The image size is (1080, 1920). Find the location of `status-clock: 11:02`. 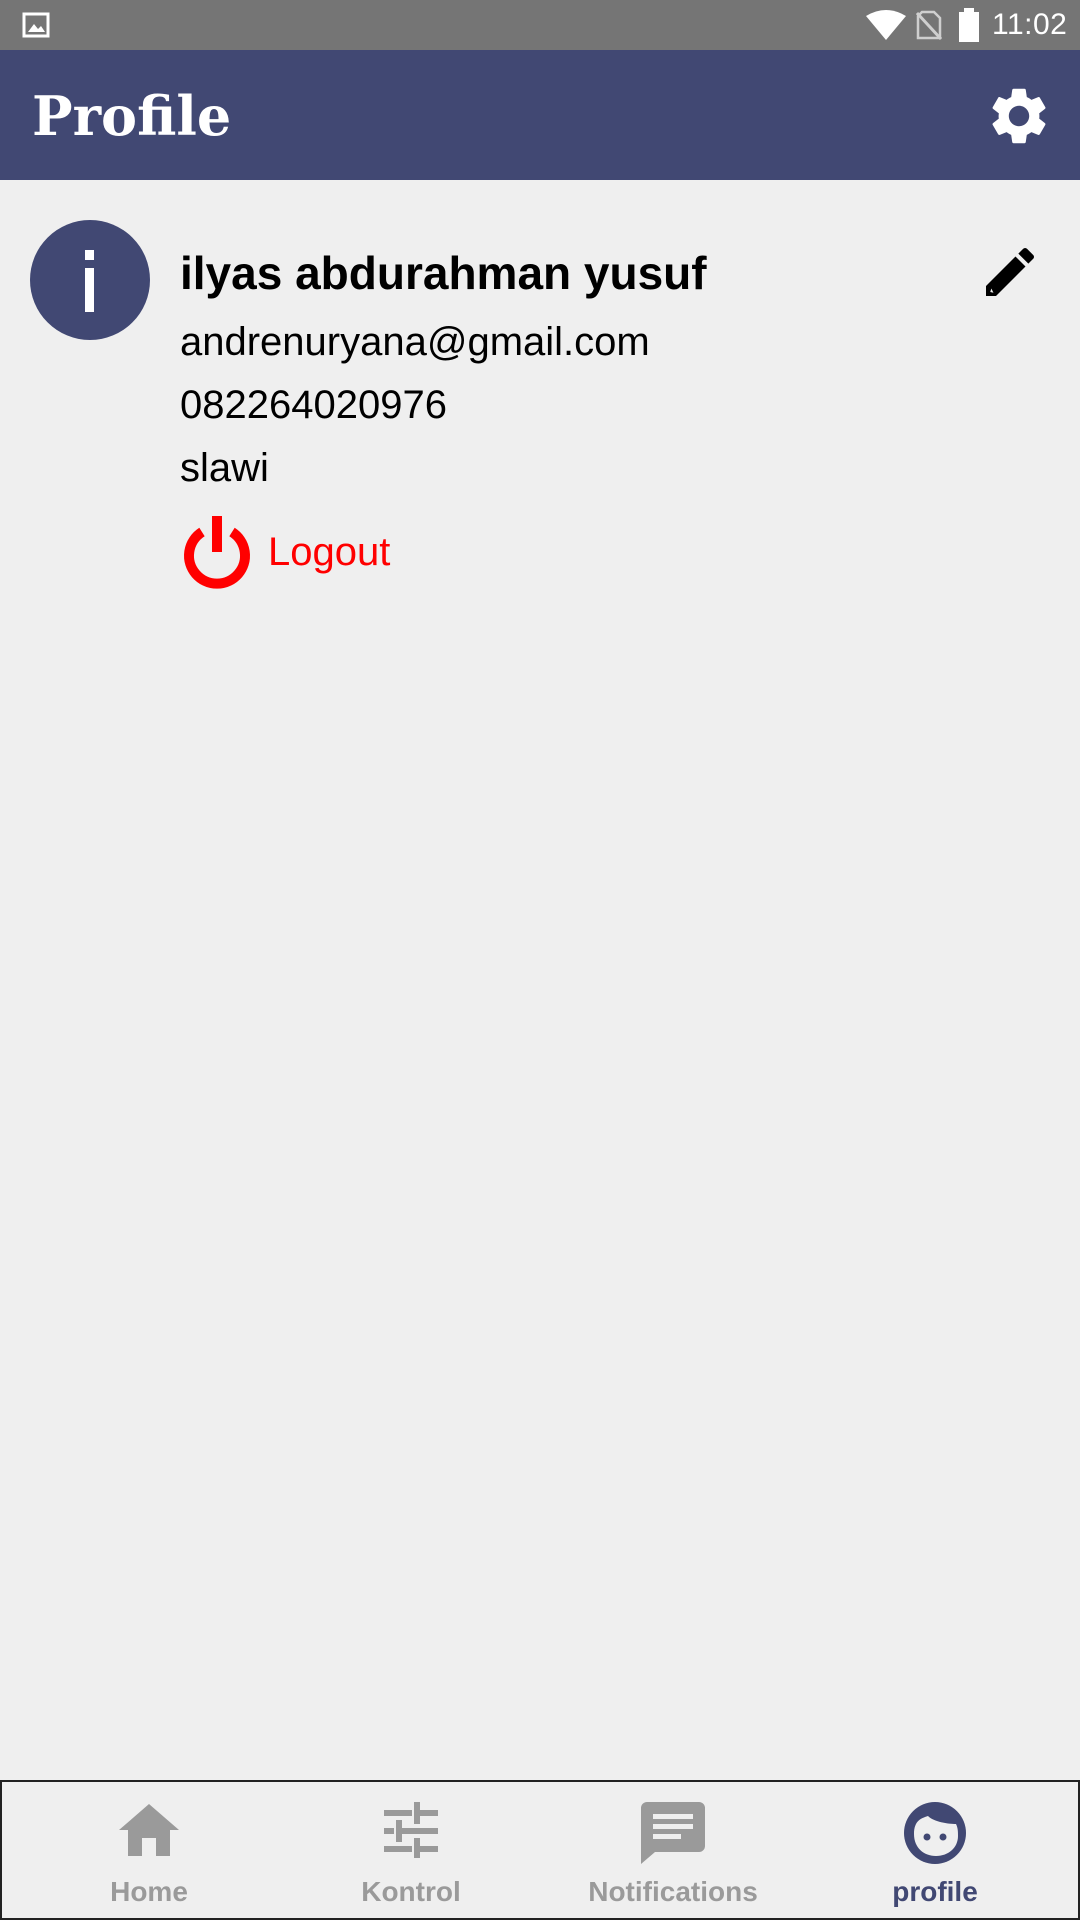

status-clock: 11:02 is located at coordinates (1030, 24).